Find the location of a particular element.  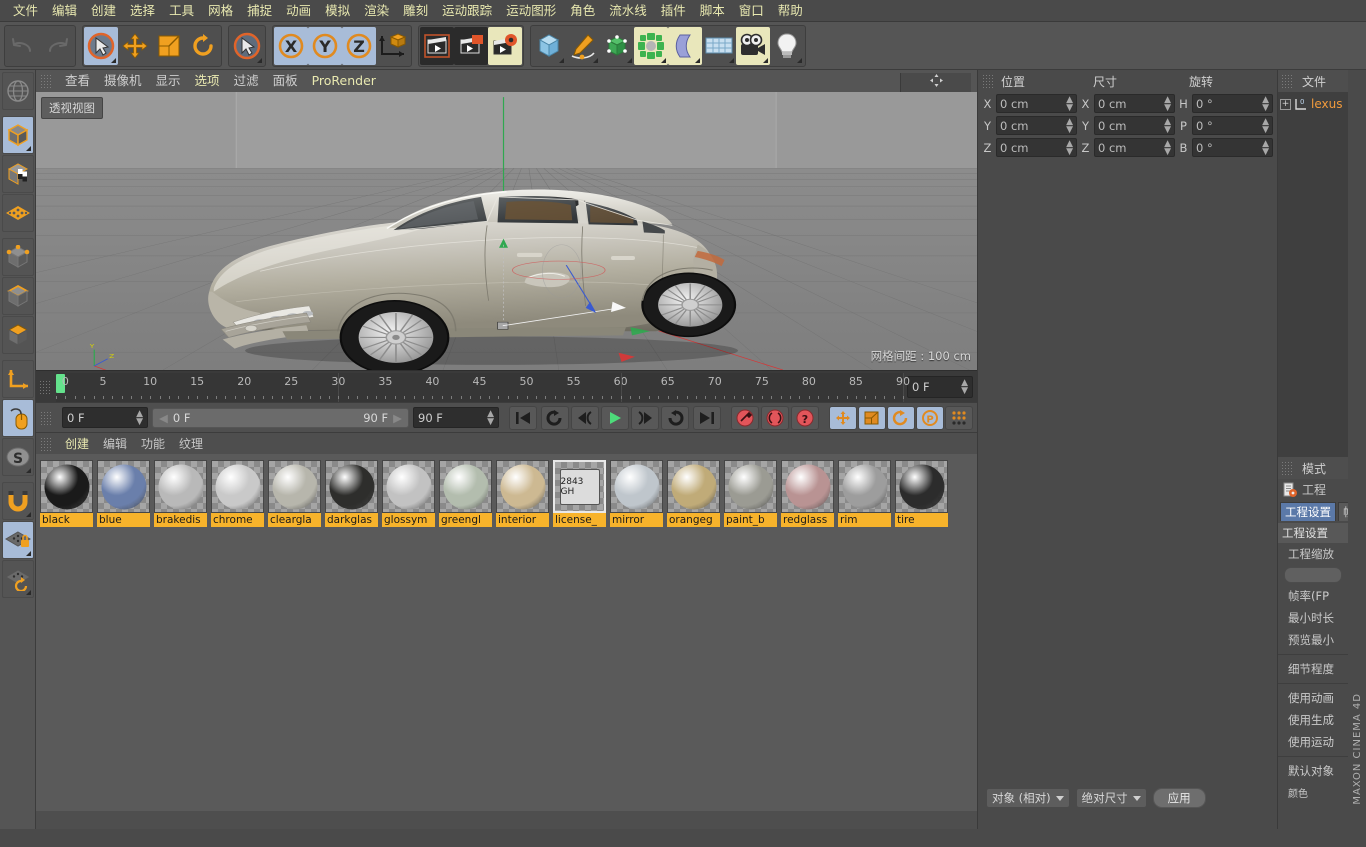

size-y-field: 0 cm ▲ ▼ is located at coordinates (1134, 125).